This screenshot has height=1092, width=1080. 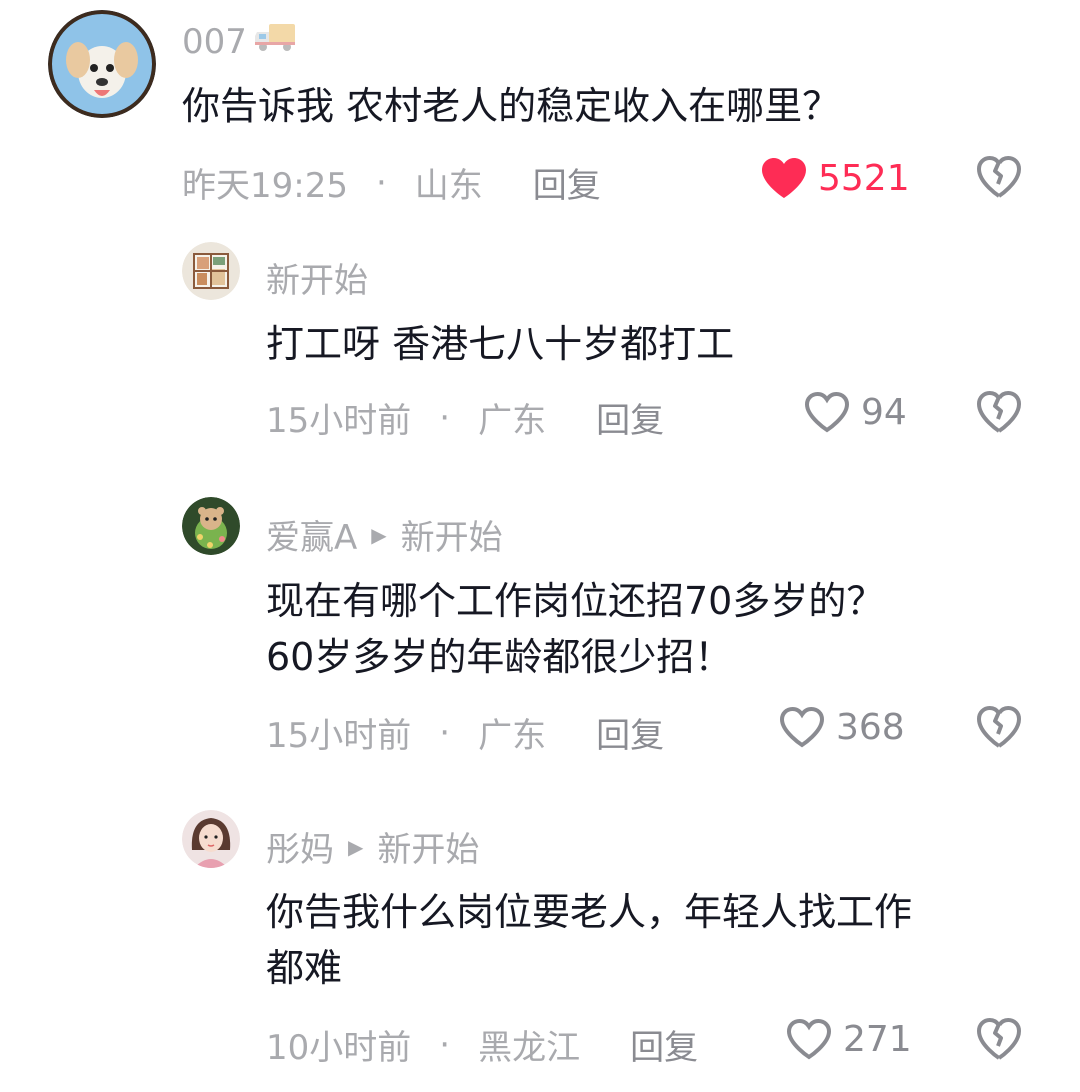 I want to click on like-count: 5521, so click(x=864, y=178).